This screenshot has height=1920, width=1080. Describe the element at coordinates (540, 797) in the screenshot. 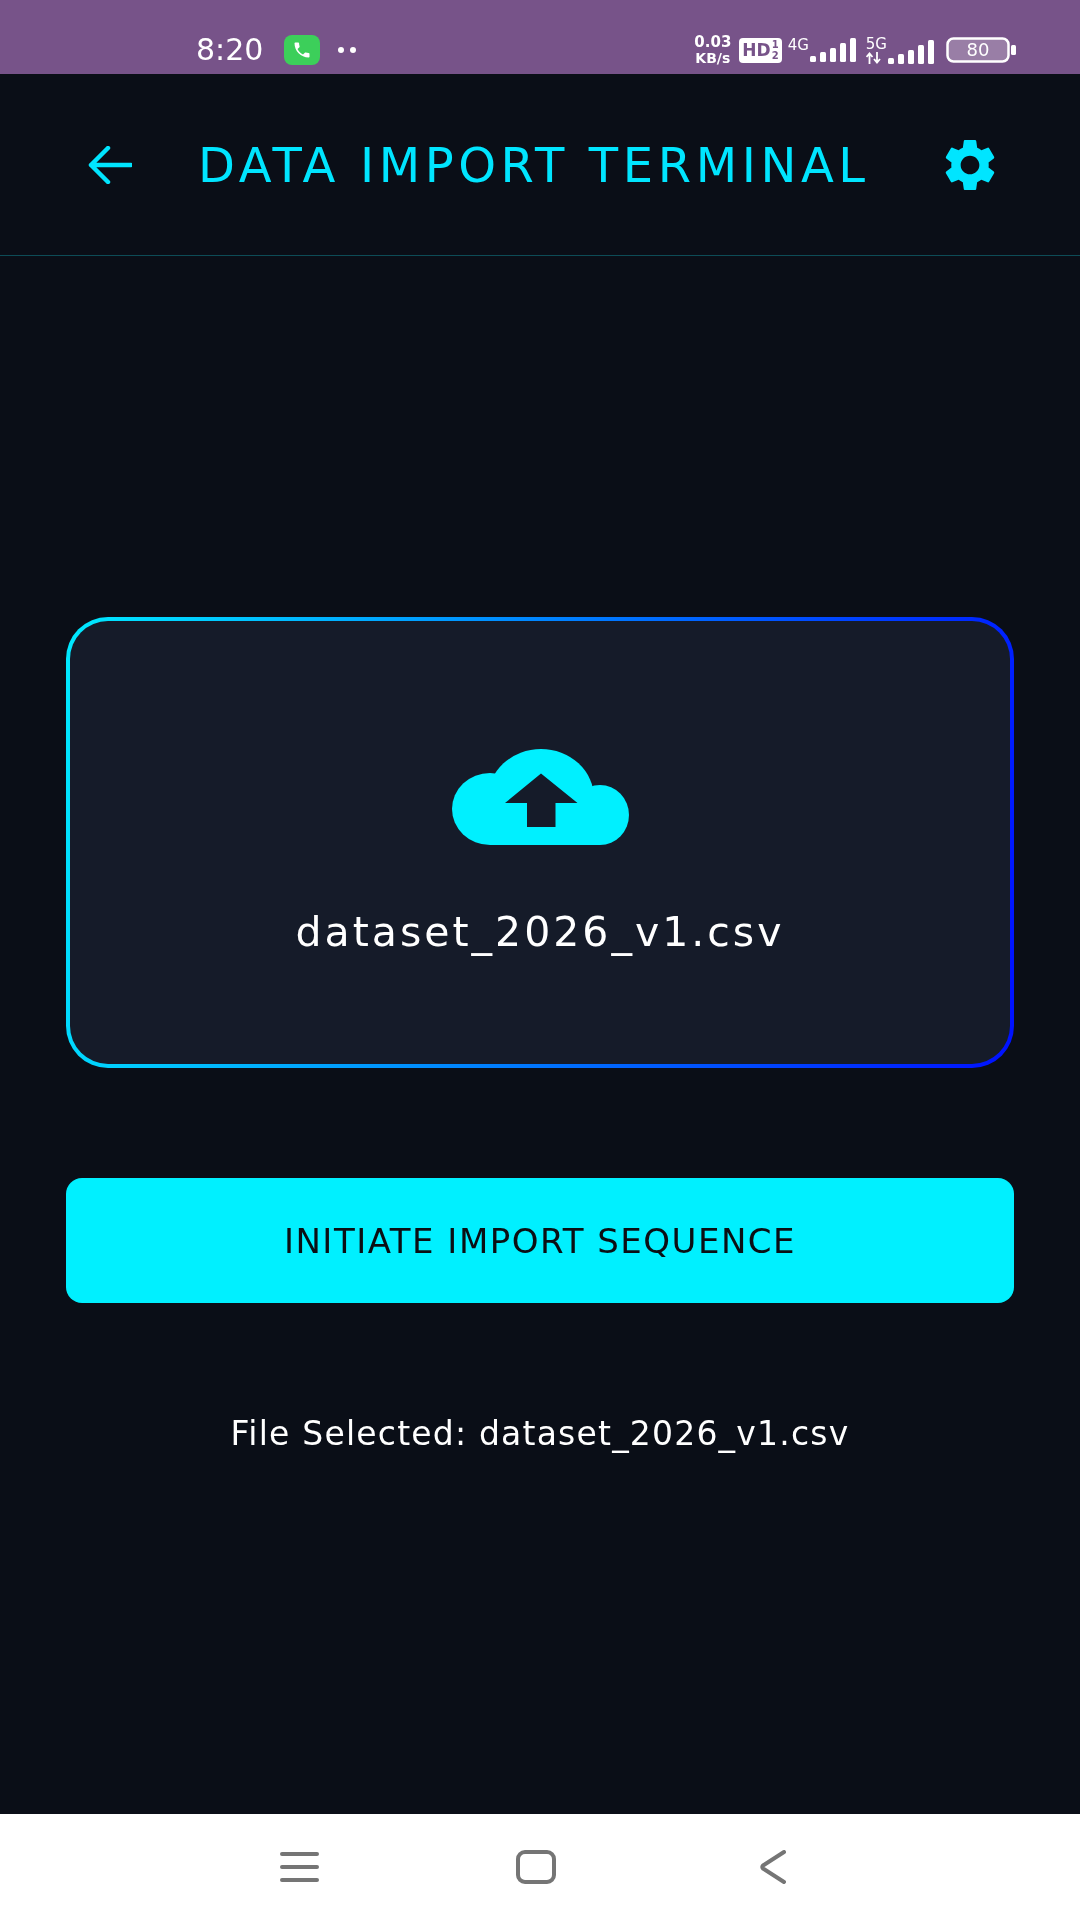

I see `cloud-upload-icon` at that location.